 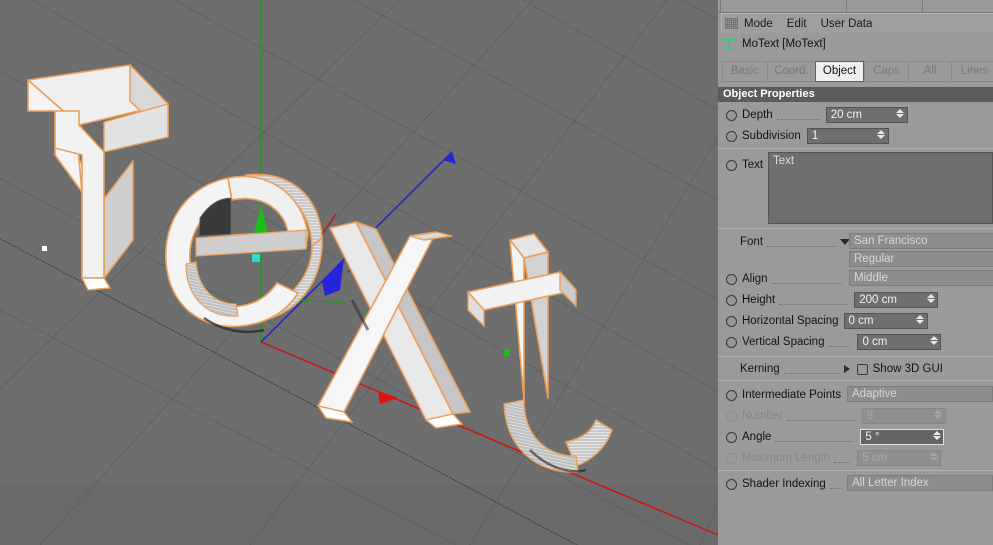 I want to click on letter-x, so click(x=393, y=325).